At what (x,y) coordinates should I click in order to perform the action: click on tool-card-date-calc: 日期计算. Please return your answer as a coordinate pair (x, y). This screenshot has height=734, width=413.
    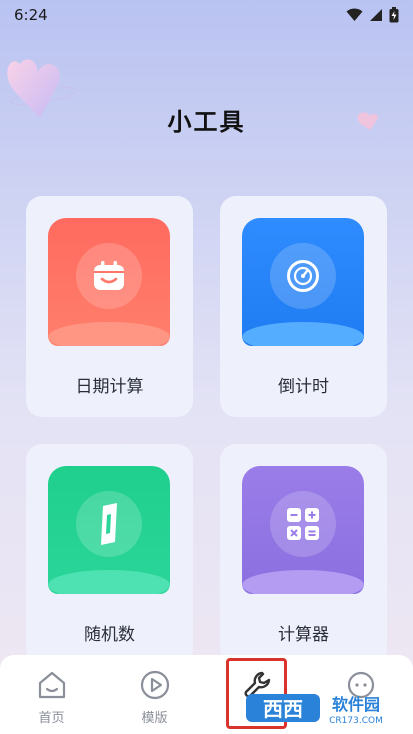
    Looking at the image, I should click on (109, 306).